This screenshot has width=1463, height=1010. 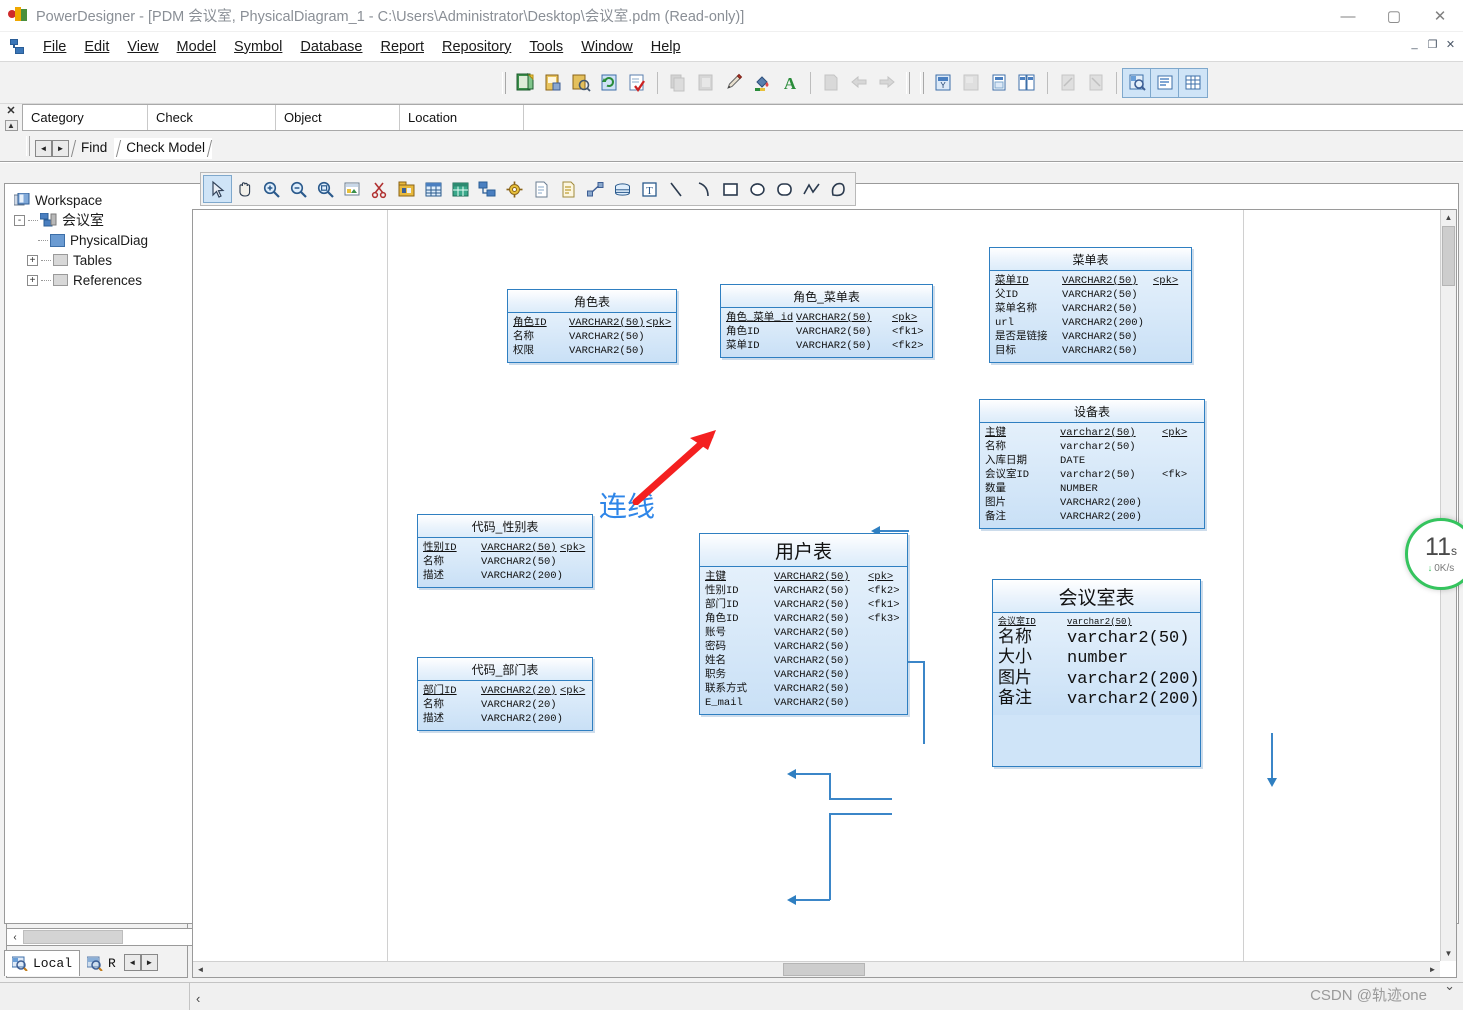 What do you see at coordinates (1414, 44) in the screenshot?
I see `mdi-minimize-button: _` at bounding box center [1414, 44].